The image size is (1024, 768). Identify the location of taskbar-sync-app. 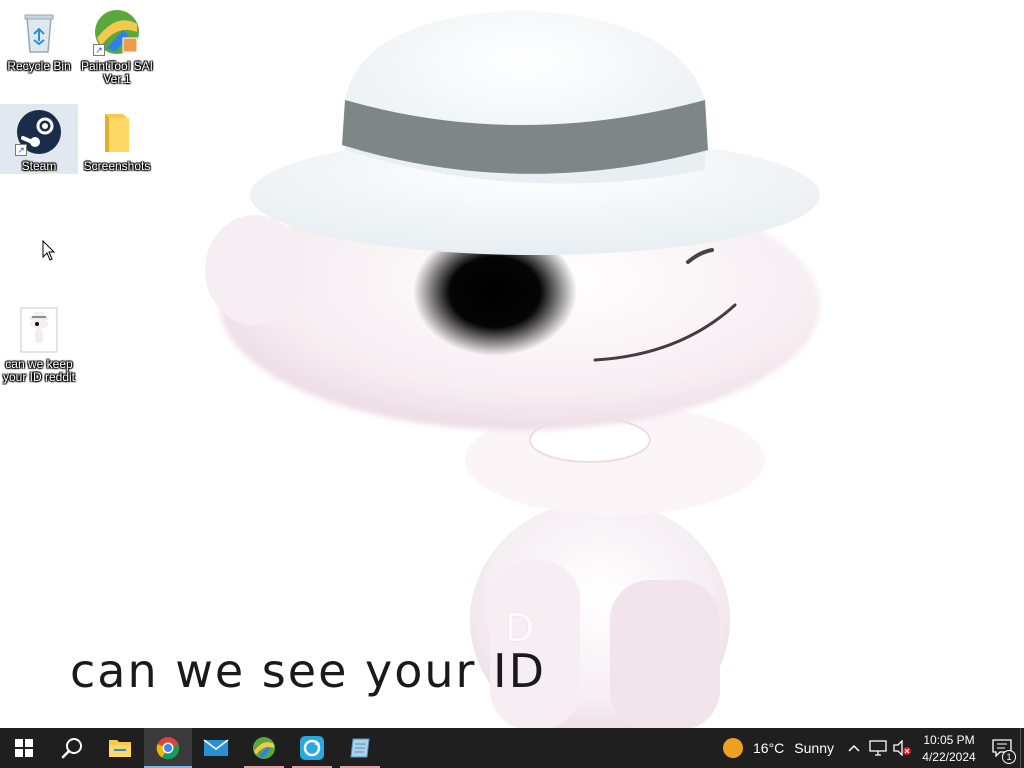
(312, 748).